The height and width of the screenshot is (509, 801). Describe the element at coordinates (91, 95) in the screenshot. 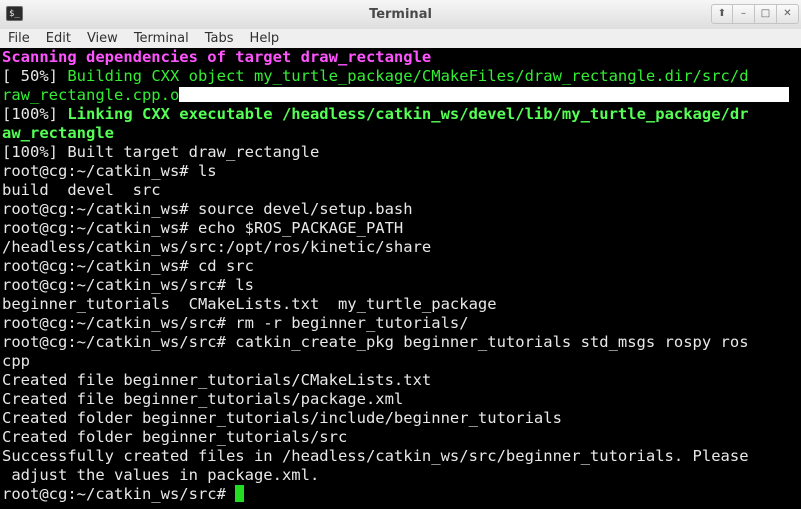

I see `build-message-cont: raw_rectangle.cpp.o` at that location.